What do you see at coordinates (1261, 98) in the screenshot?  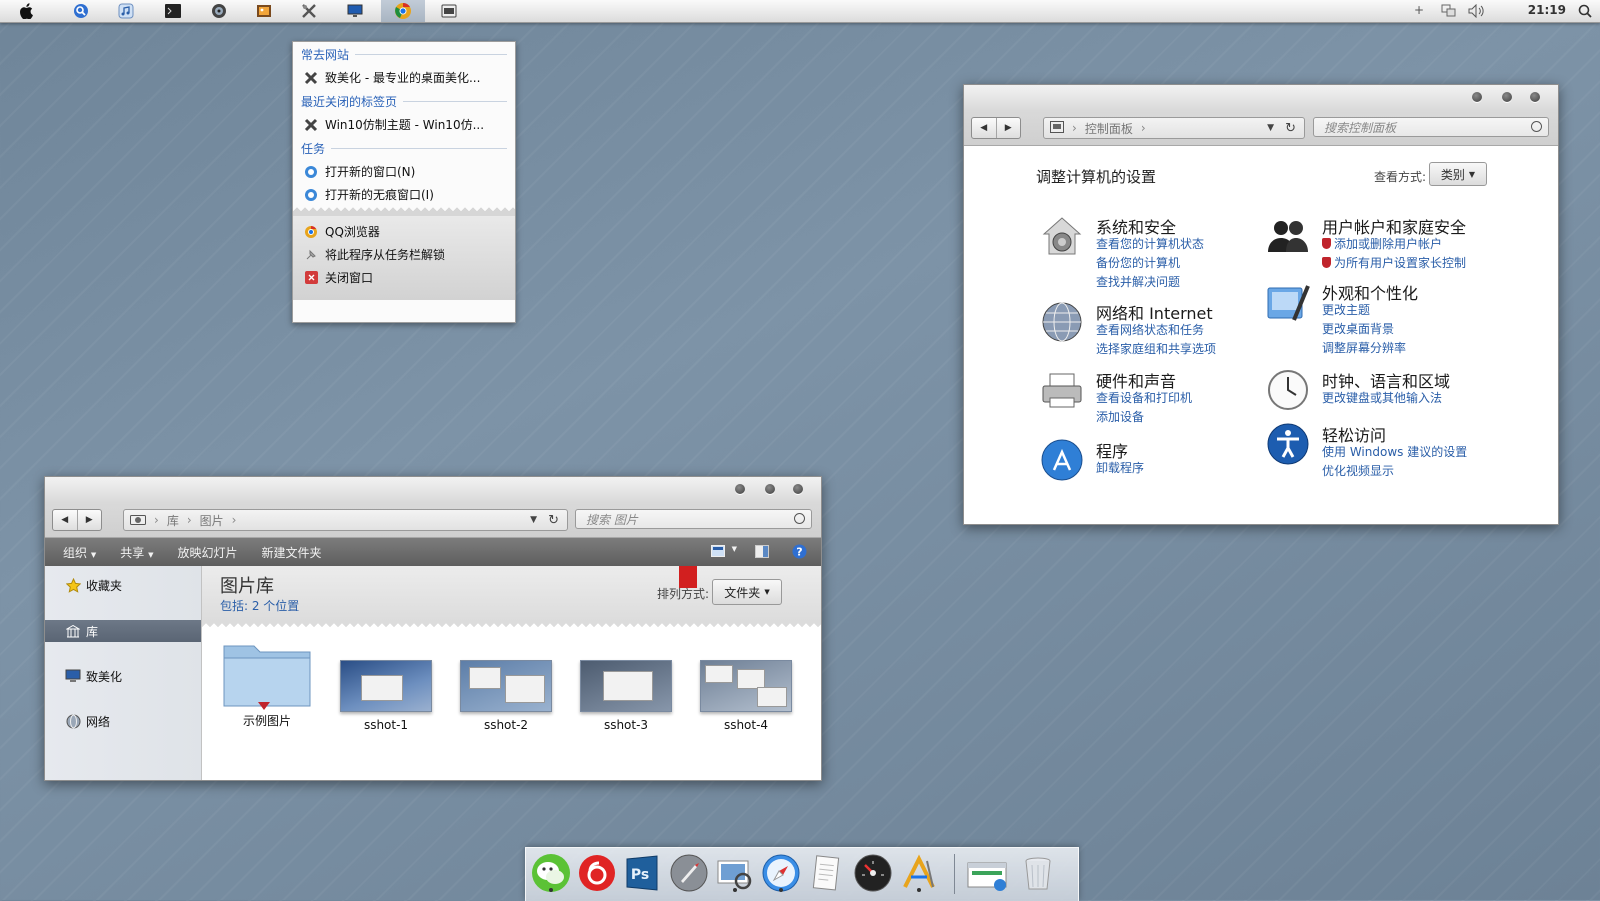 I see `title-bar` at bounding box center [1261, 98].